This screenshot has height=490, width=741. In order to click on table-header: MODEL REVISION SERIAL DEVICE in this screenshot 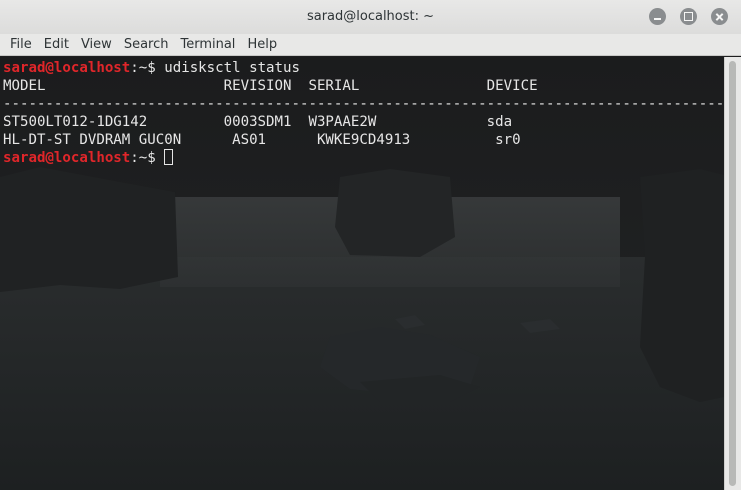, I will do `click(270, 86)`.